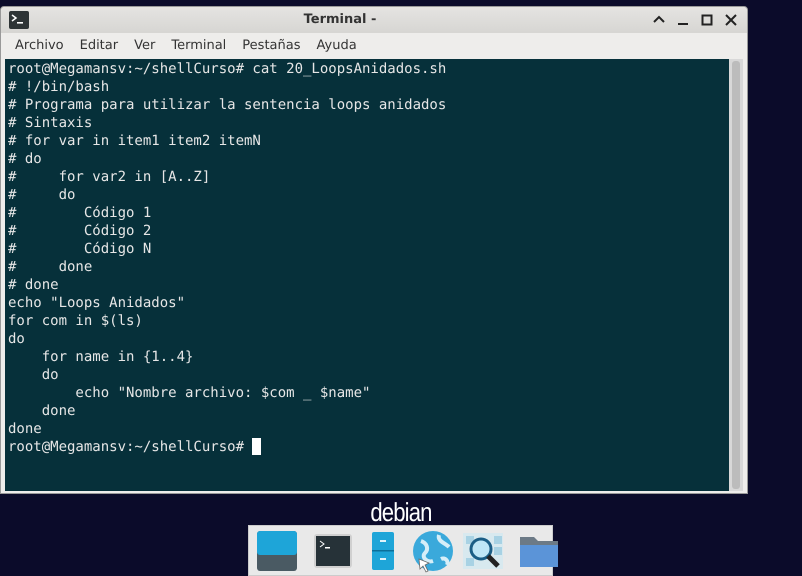 This screenshot has width=802, height=576. Describe the element at coordinates (145, 46) in the screenshot. I see `menu-item: Ver` at that location.